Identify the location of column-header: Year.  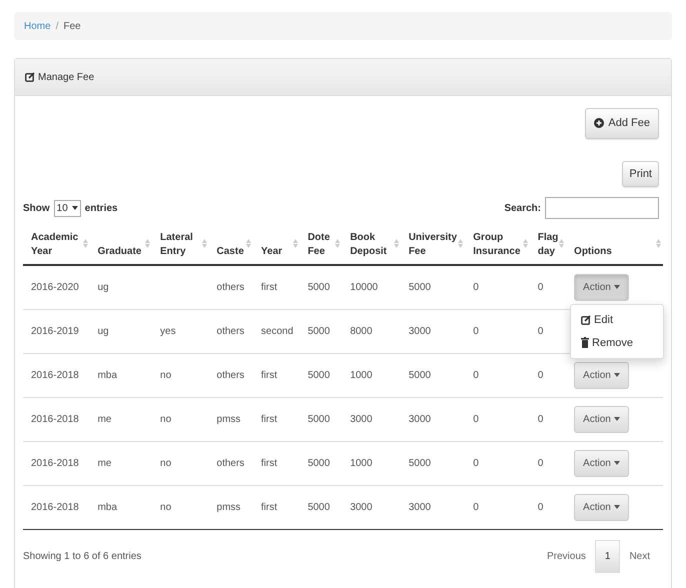
(271, 251).